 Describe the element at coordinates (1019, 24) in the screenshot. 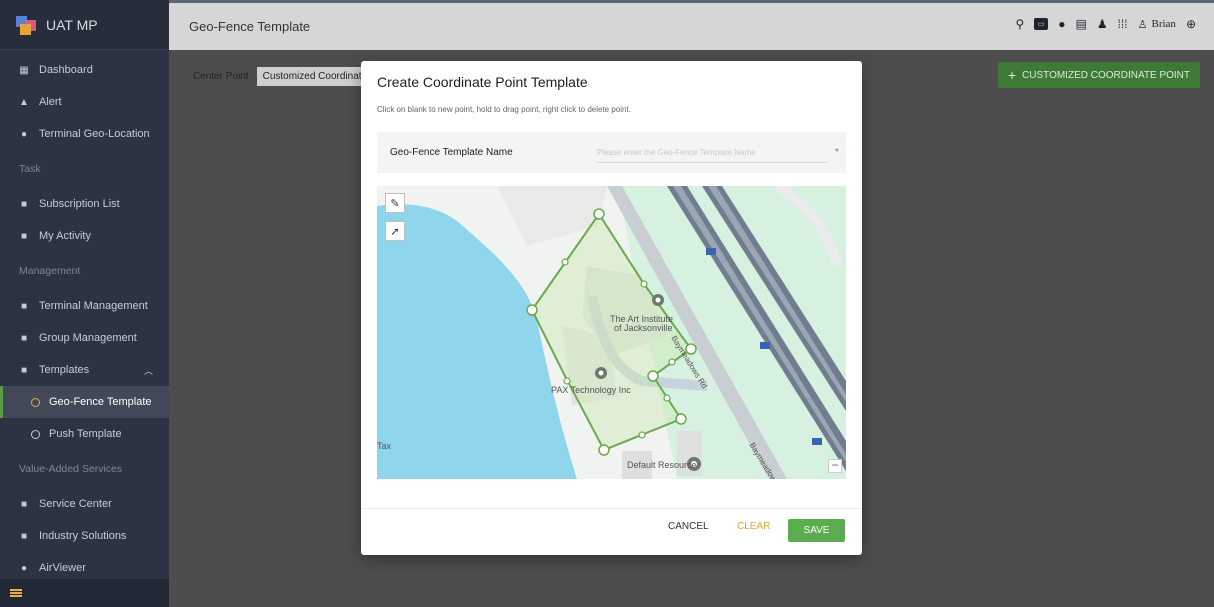

I see `search-icon: ⚲` at that location.